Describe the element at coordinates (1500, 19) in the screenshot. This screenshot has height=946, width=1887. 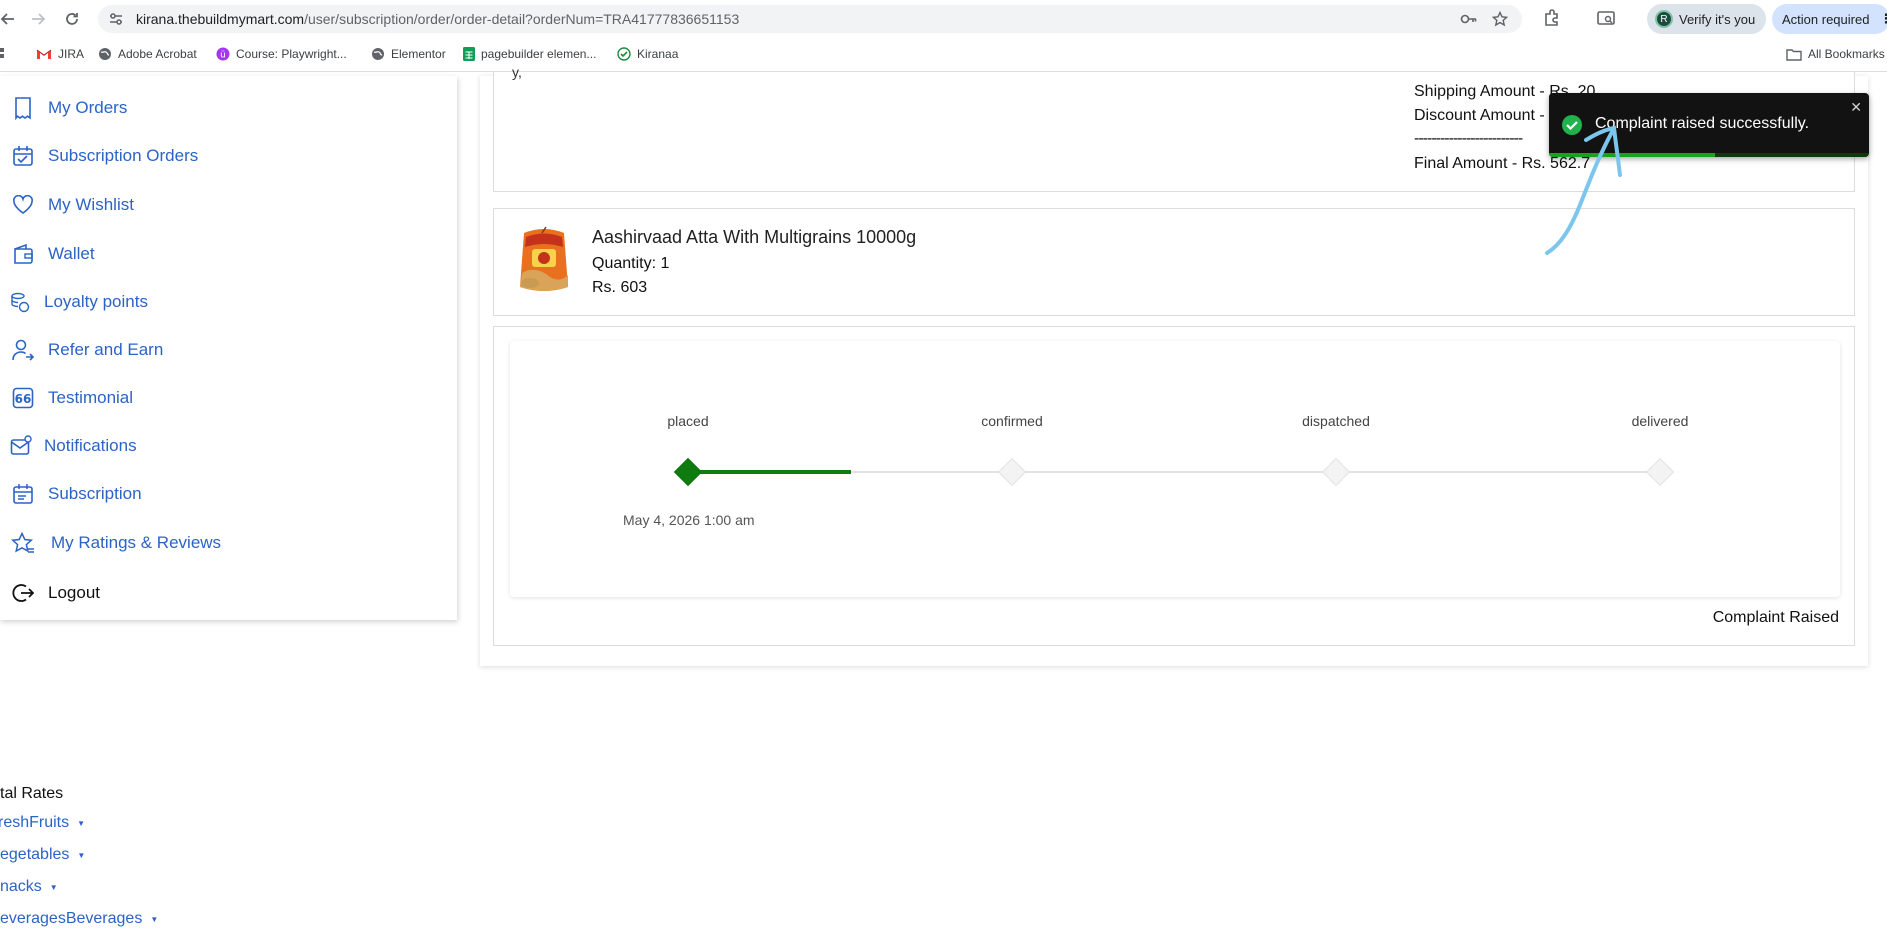
I see `bookmark-star-icon` at that location.